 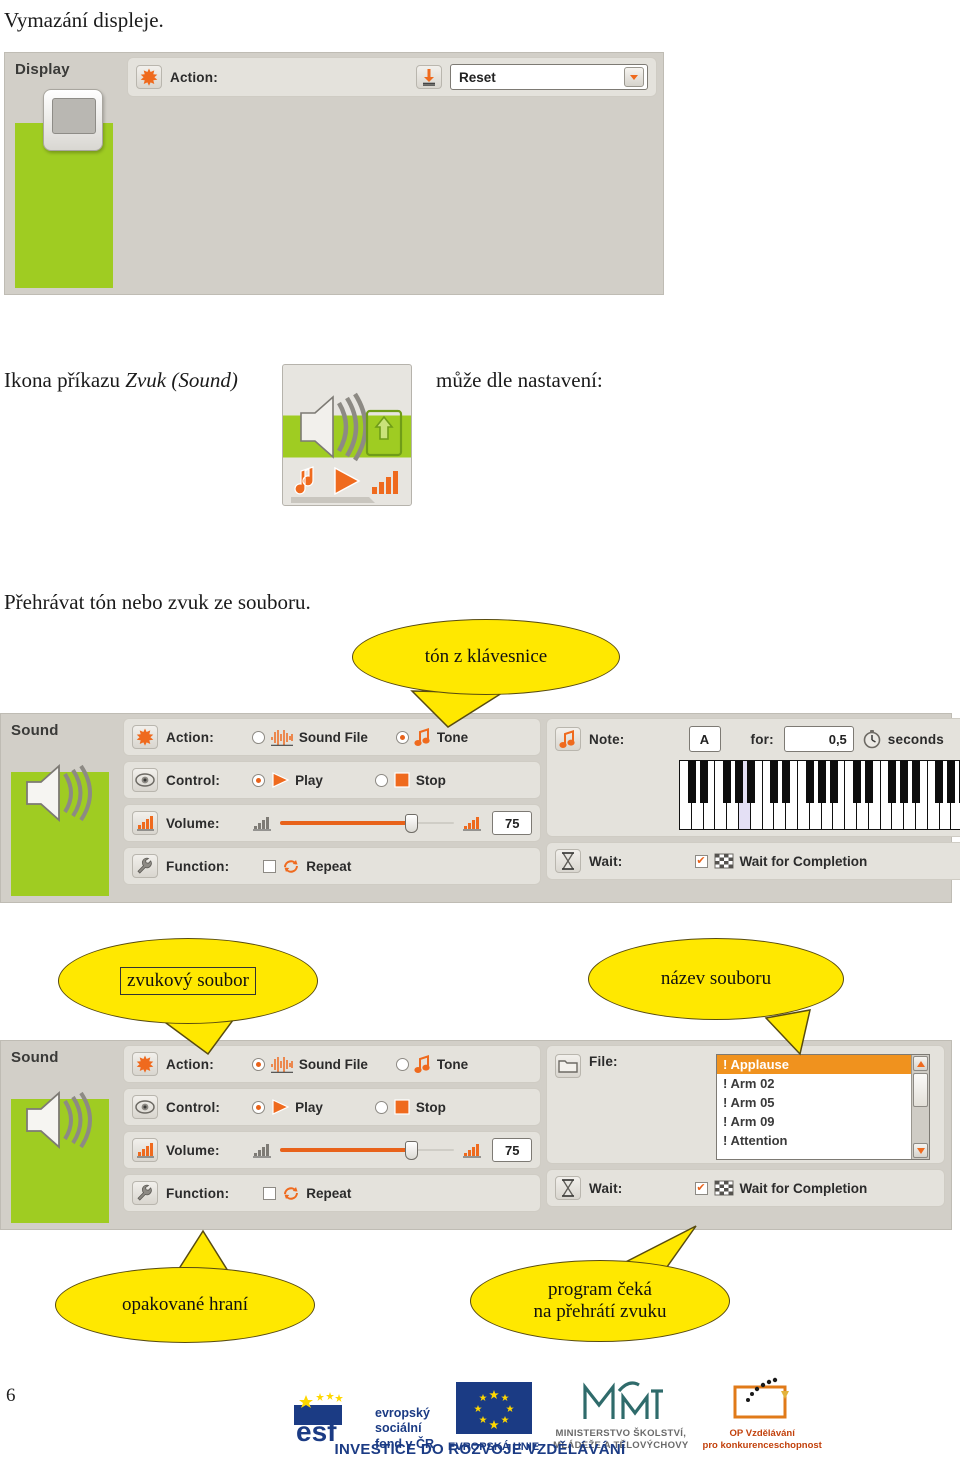 I want to click on eu-flag-icon, so click(x=493, y=1407).